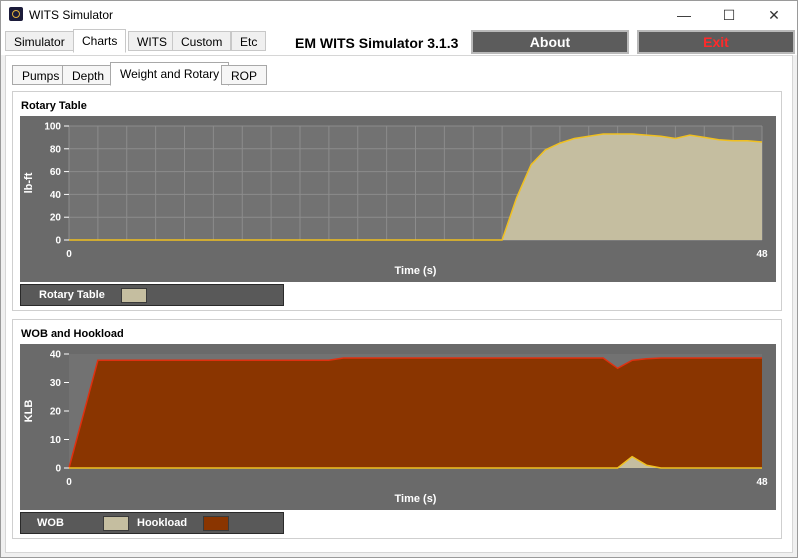 This screenshot has width=798, height=558. Describe the element at coordinates (716, 42) in the screenshot. I see `exit-button: Exit` at that location.